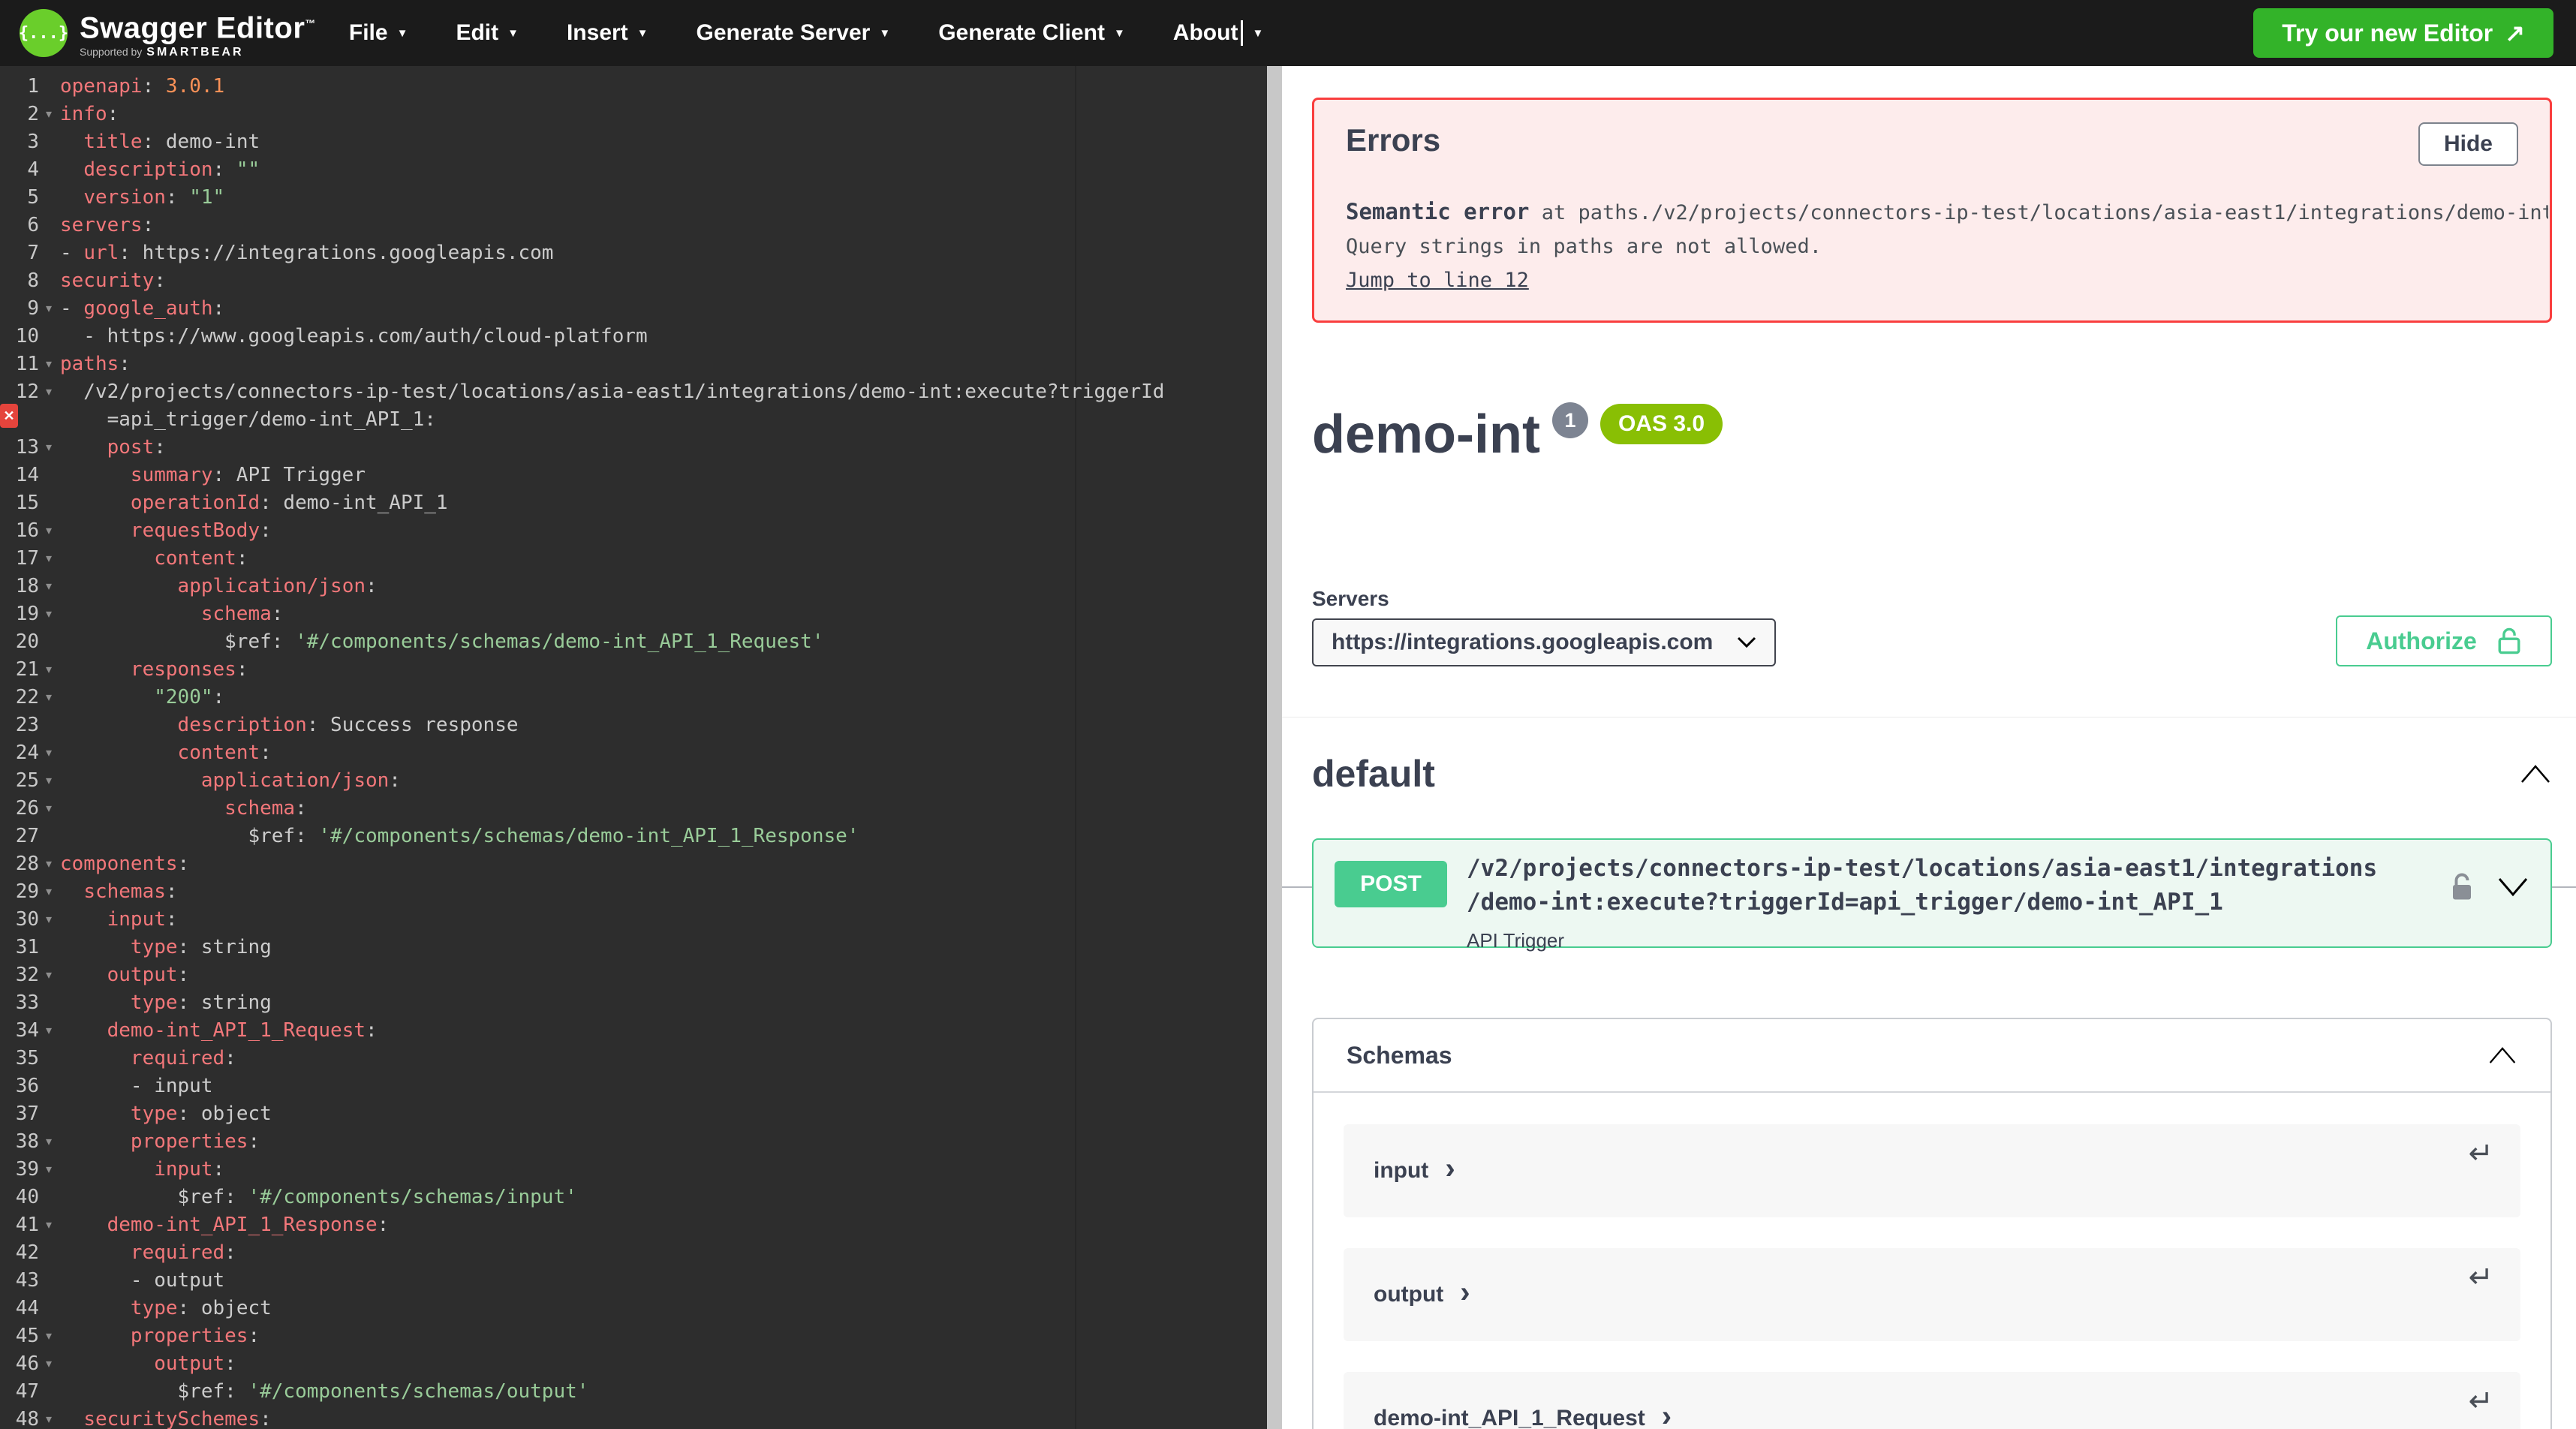  Describe the element at coordinates (487, 33) in the screenshot. I see `menu-item-edit: Edit ▼` at that location.